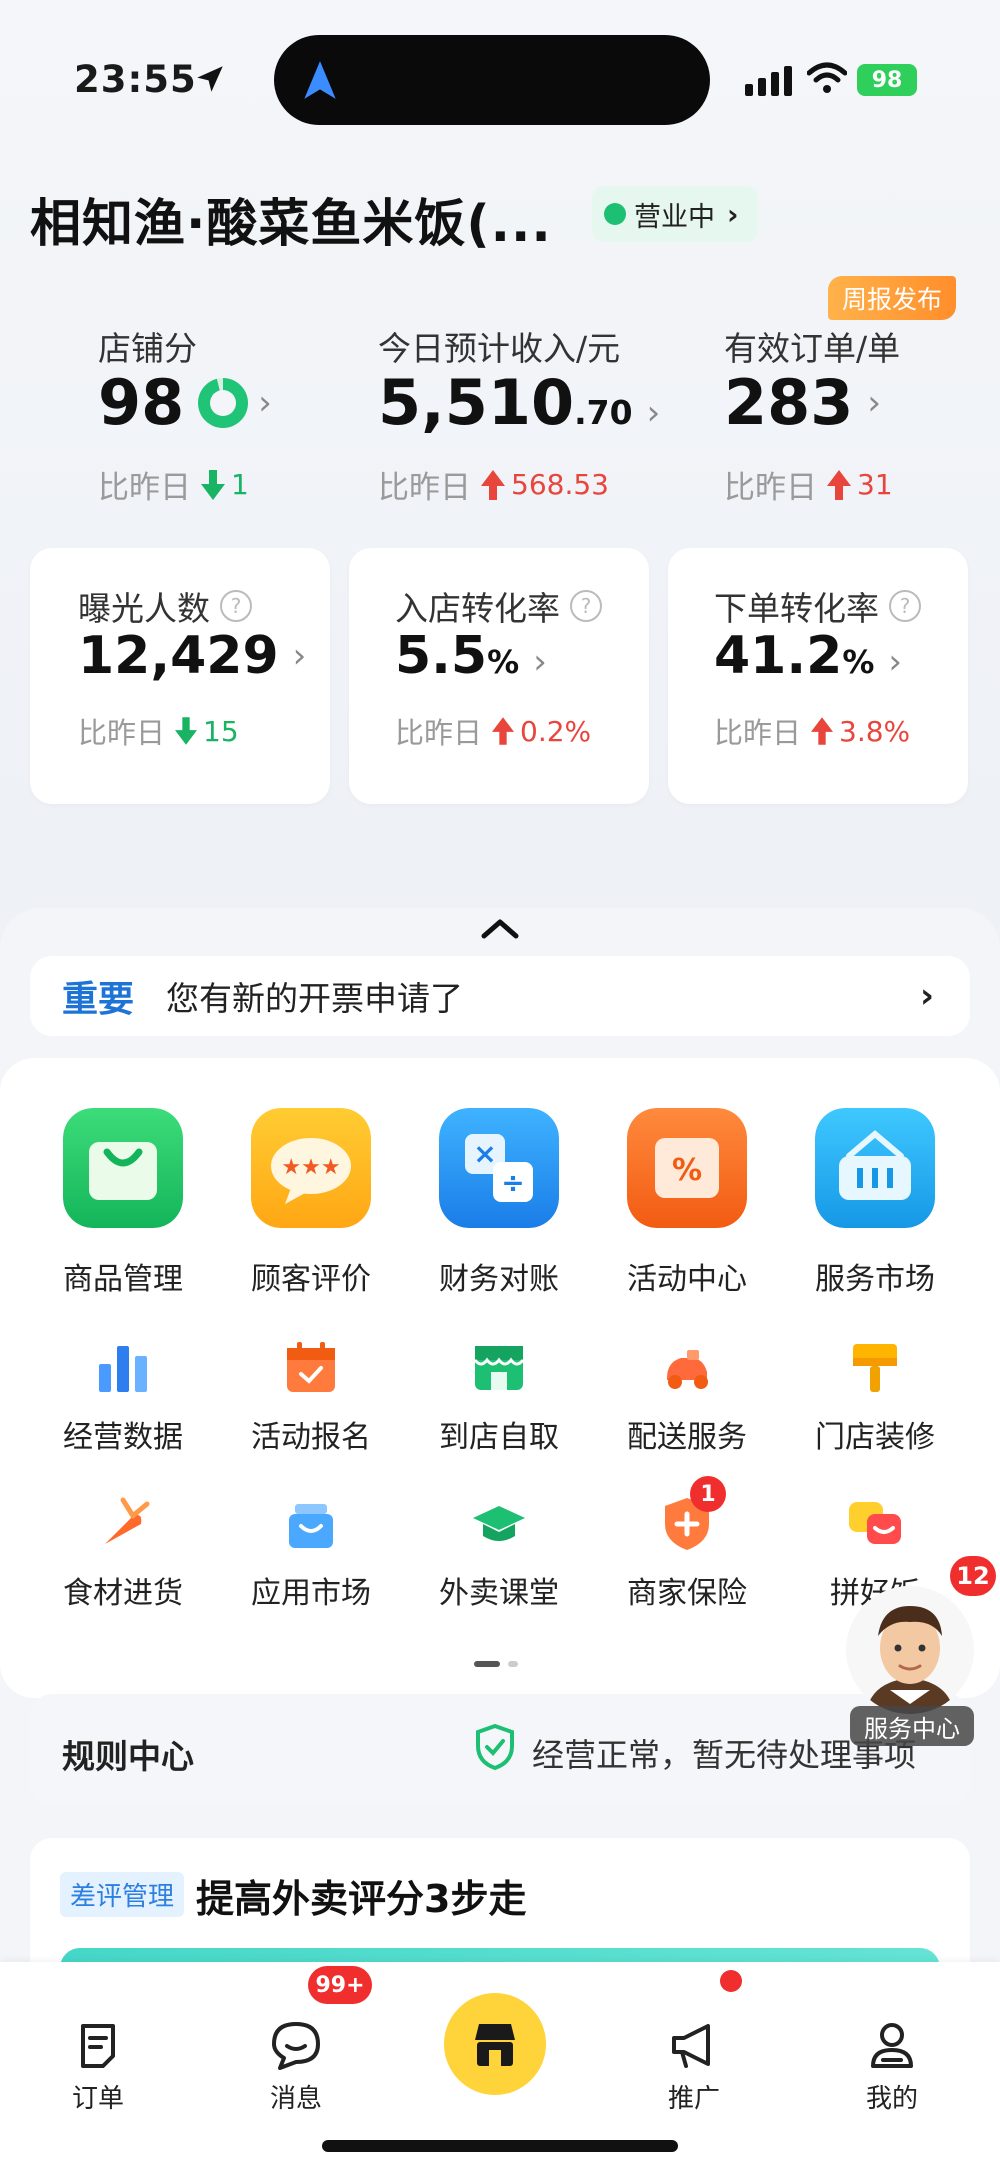 Image resolution: width=1000 pixels, height=2174 pixels. What do you see at coordinates (210, 79) in the screenshot?
I see `location-arrow-icon` at bounding box center [210, 79].